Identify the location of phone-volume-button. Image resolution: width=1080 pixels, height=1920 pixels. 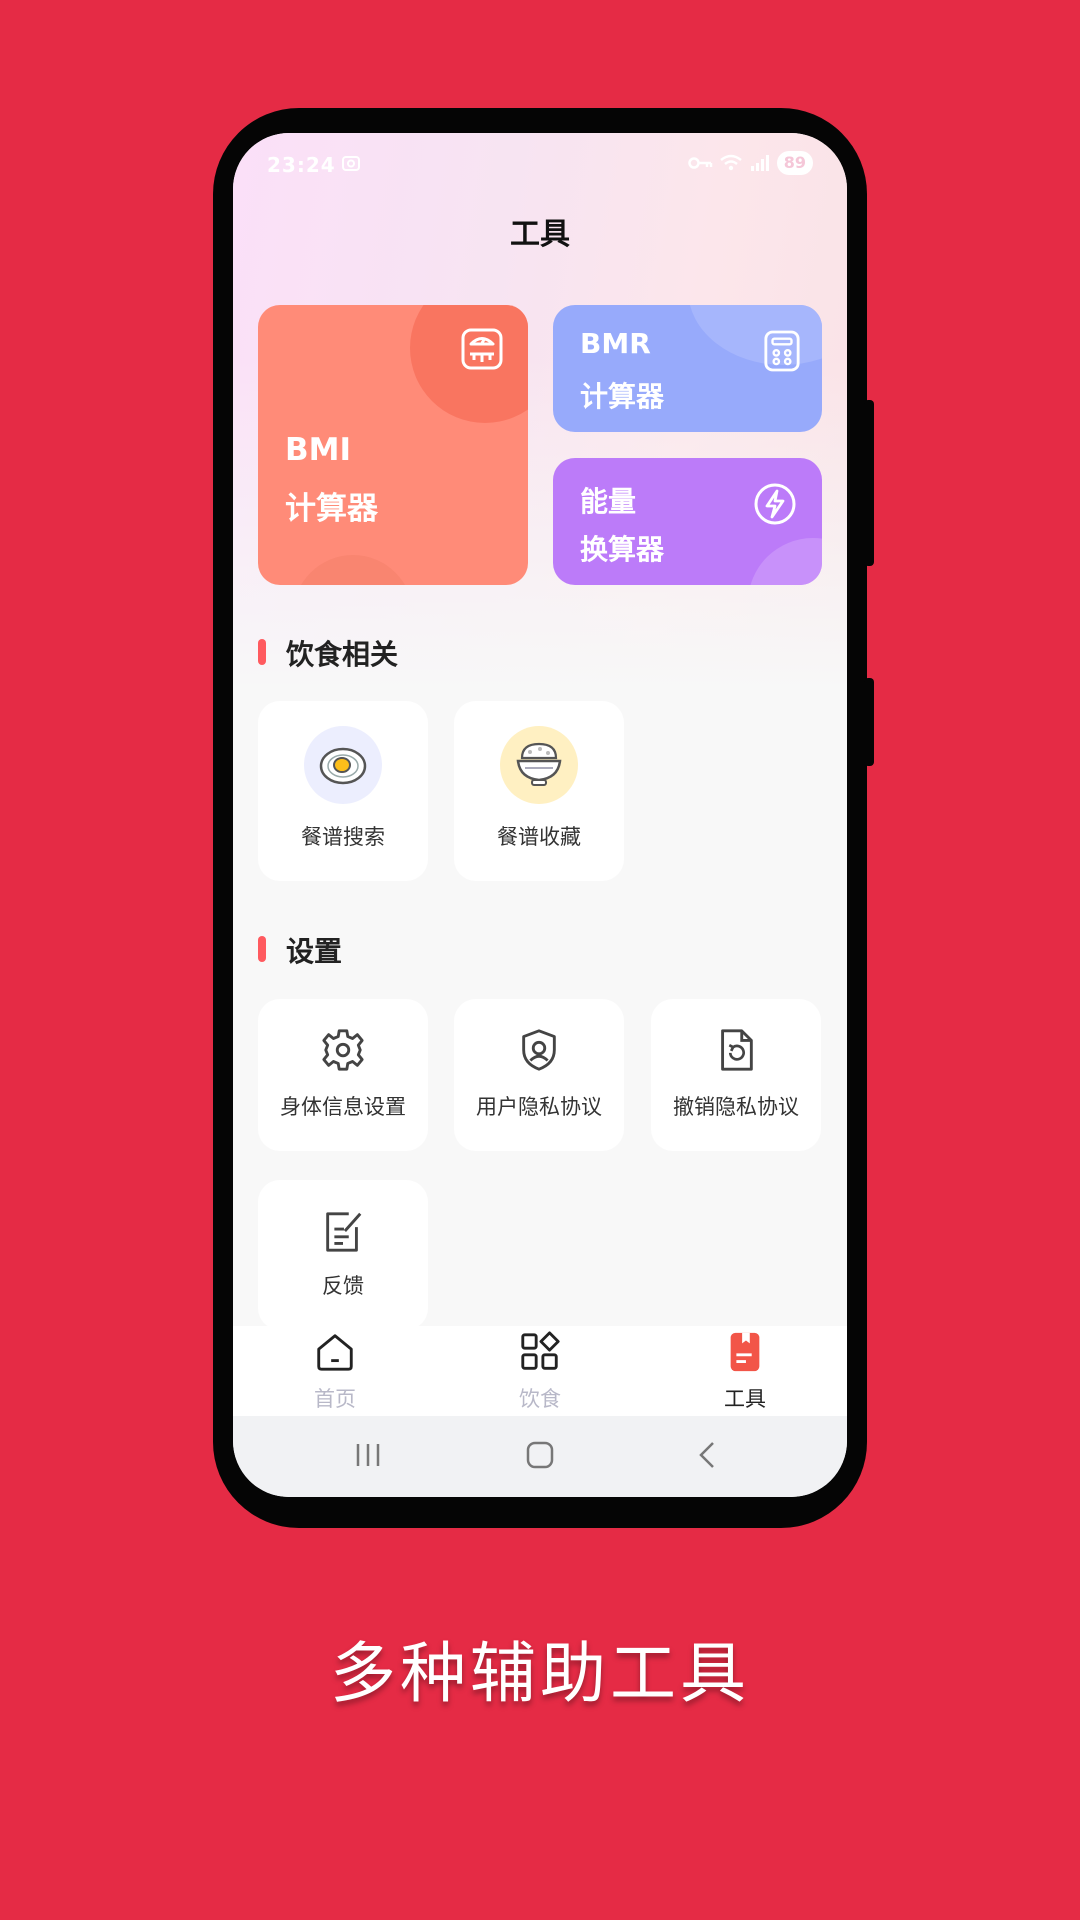
(869, 483).